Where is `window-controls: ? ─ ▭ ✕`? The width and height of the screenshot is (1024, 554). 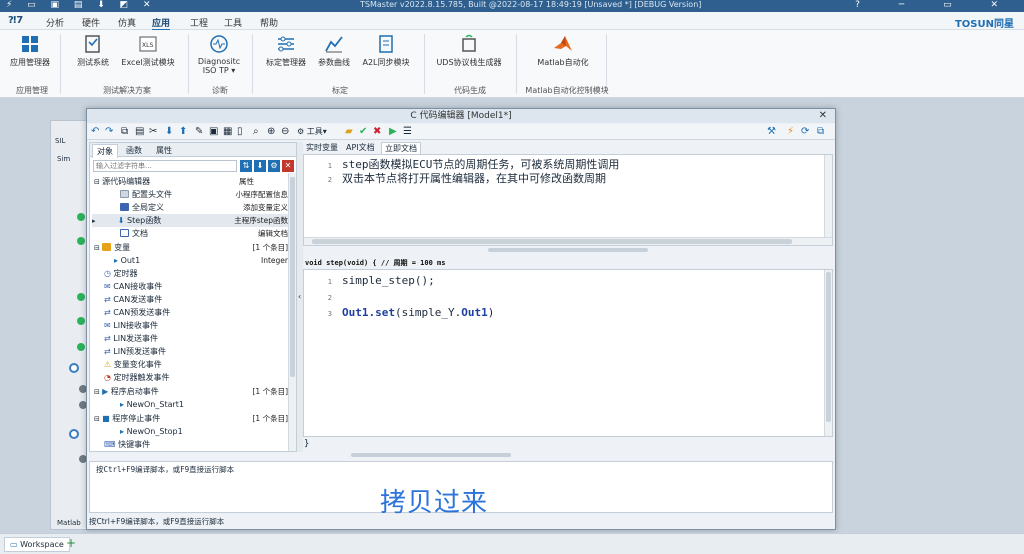
window-controls: ? ─ ▭ ✕ is located at coordinates (935, 5).